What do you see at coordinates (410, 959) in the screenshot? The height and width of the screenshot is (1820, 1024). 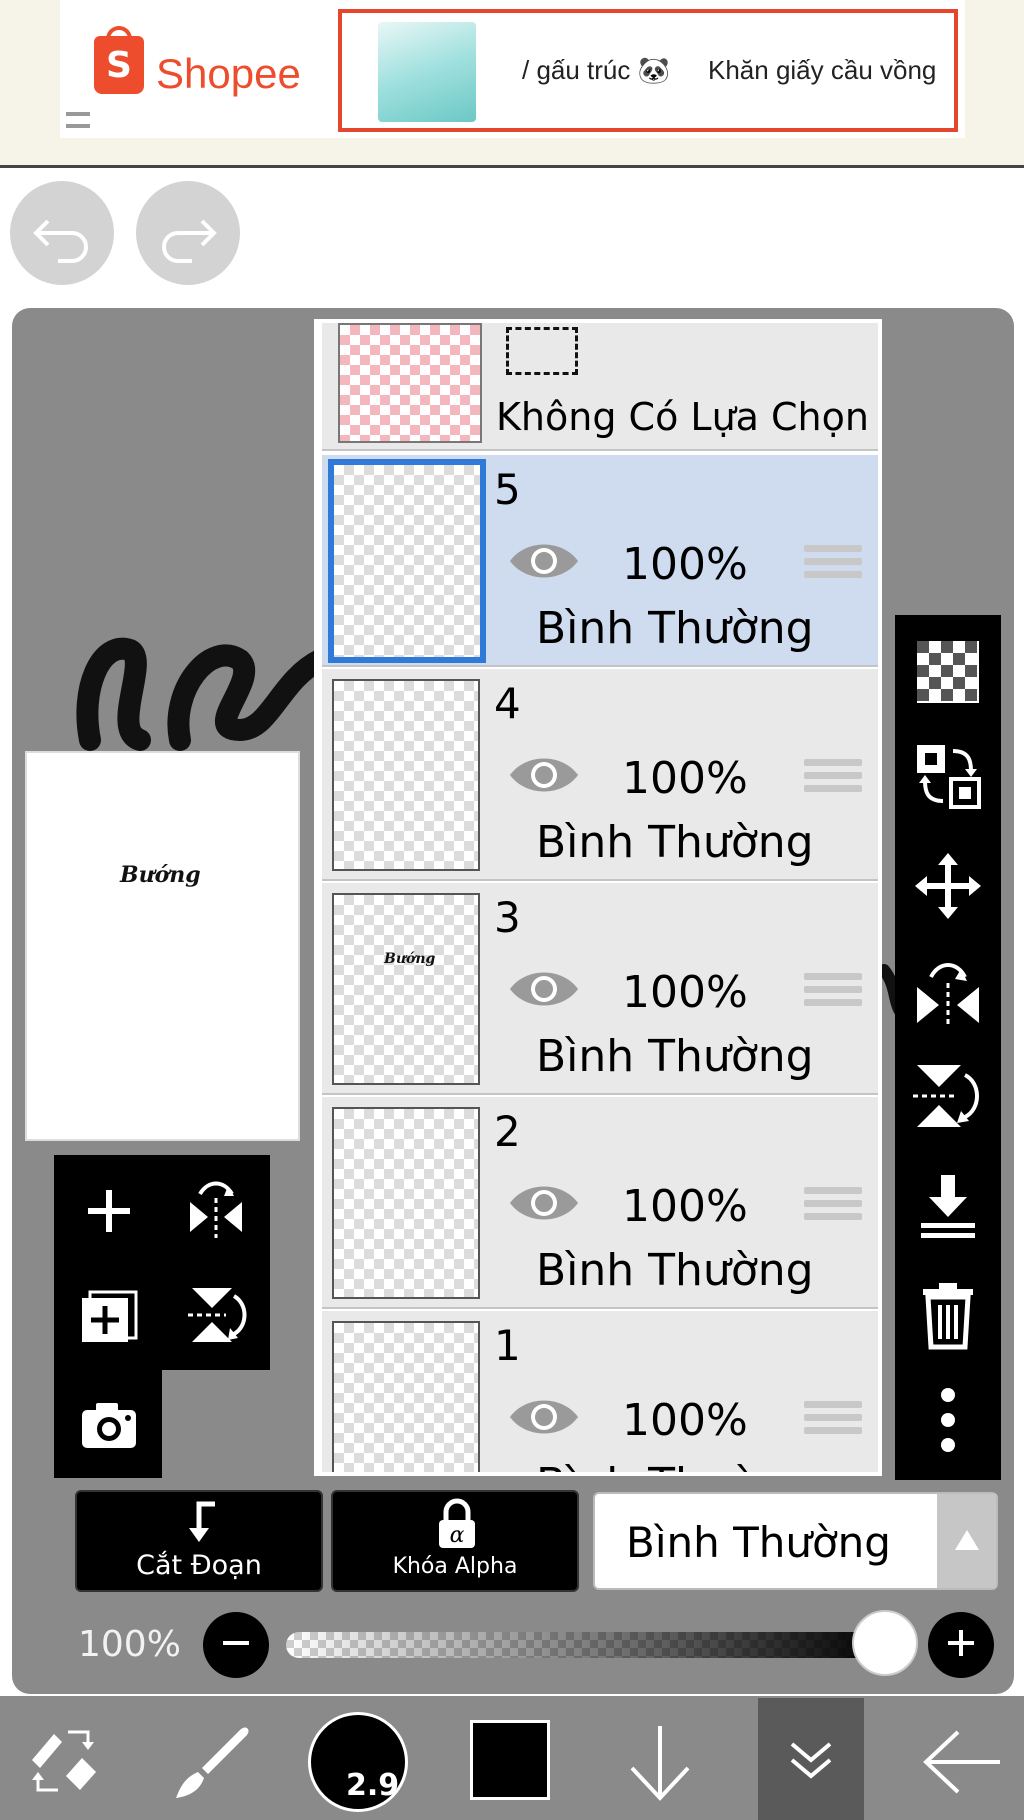 I see `layer-thumbnail-script: Bướng` at bounding box center [410, 959].